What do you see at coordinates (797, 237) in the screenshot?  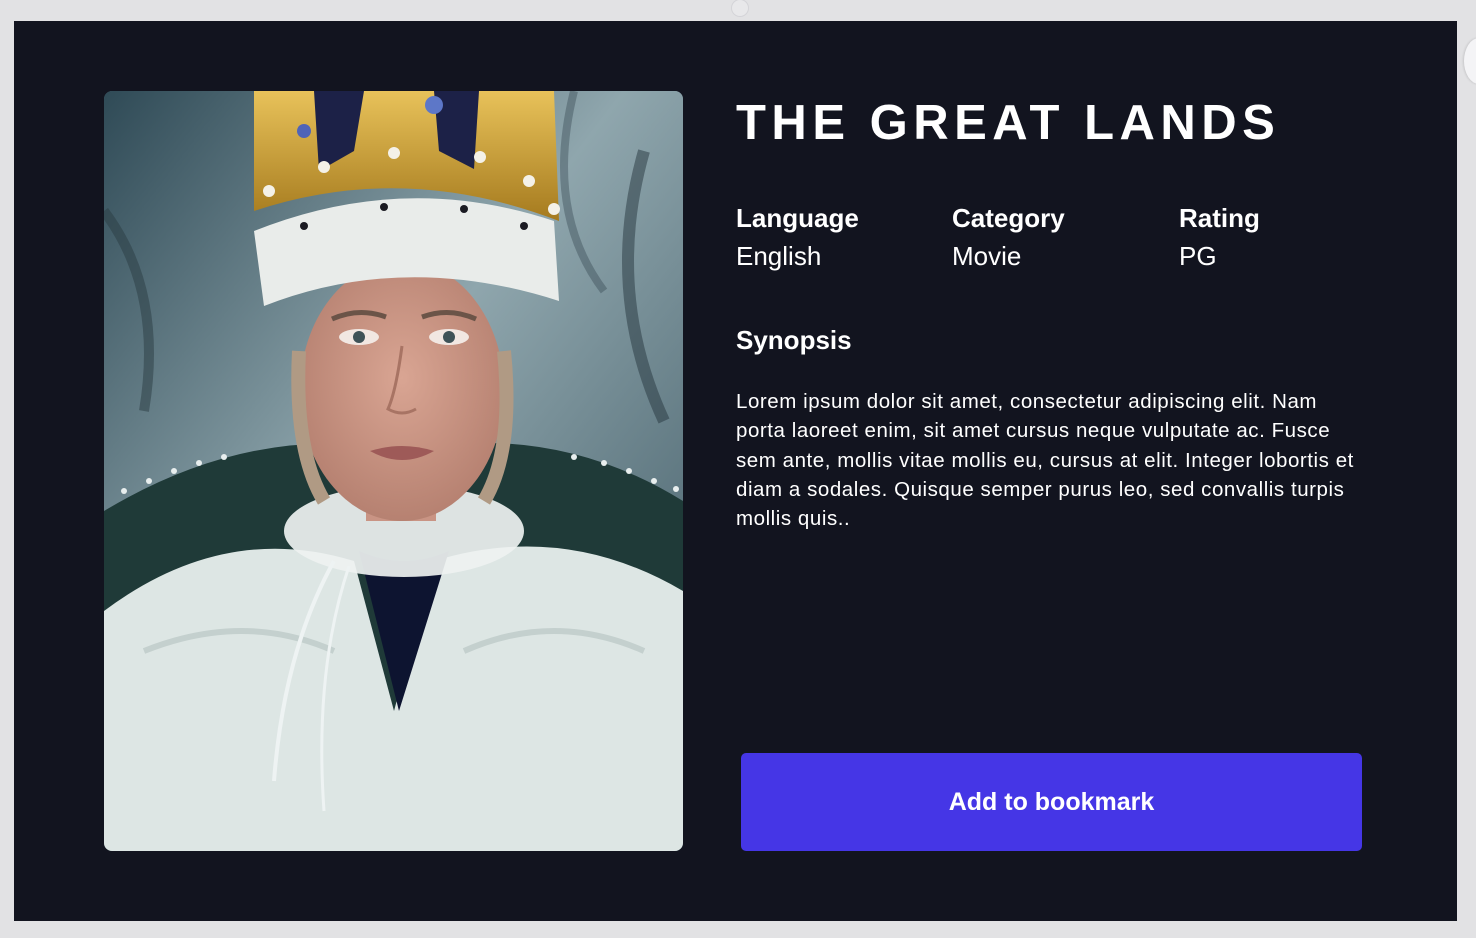 I see `meta-language: Language English` at bounding box center [797, 237].